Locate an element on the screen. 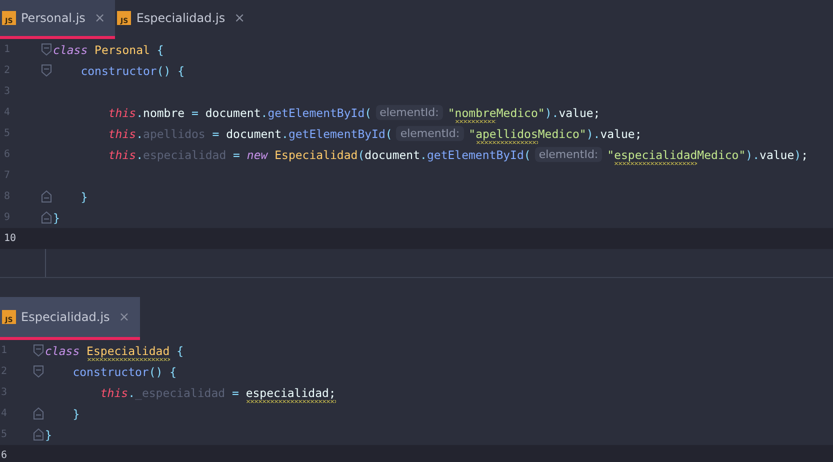 This screenshot has height=462, width=833. code-token: especialidad; is located at coordinates (291, 394).